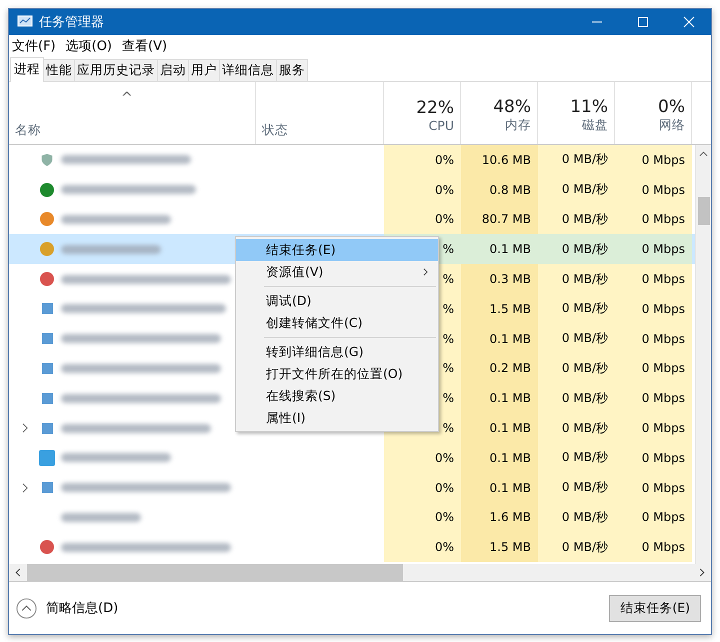  I want to click on context-menu-item: 结束任务(E), so click(337, 250).